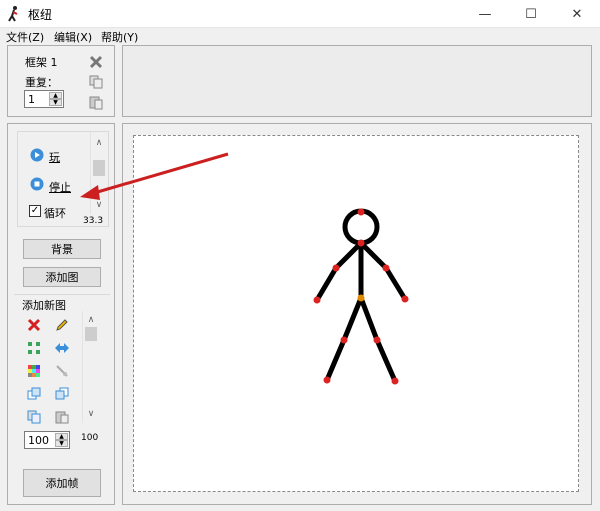 The height and width of the screenshot is (511, 600). I want to click on figure-joints, so click(361, 296).